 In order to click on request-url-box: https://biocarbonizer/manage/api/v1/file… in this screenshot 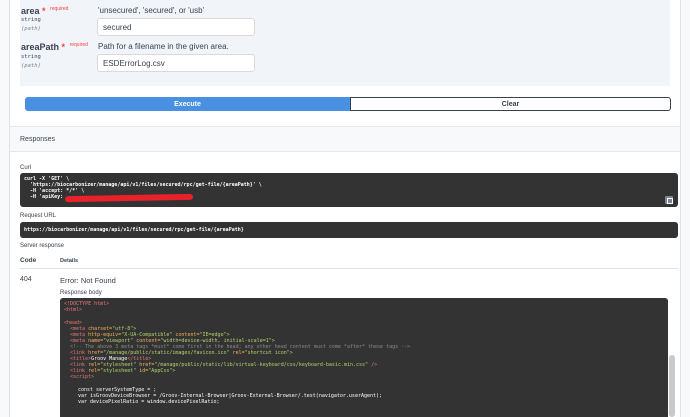, I will do `click(349, 230)`.